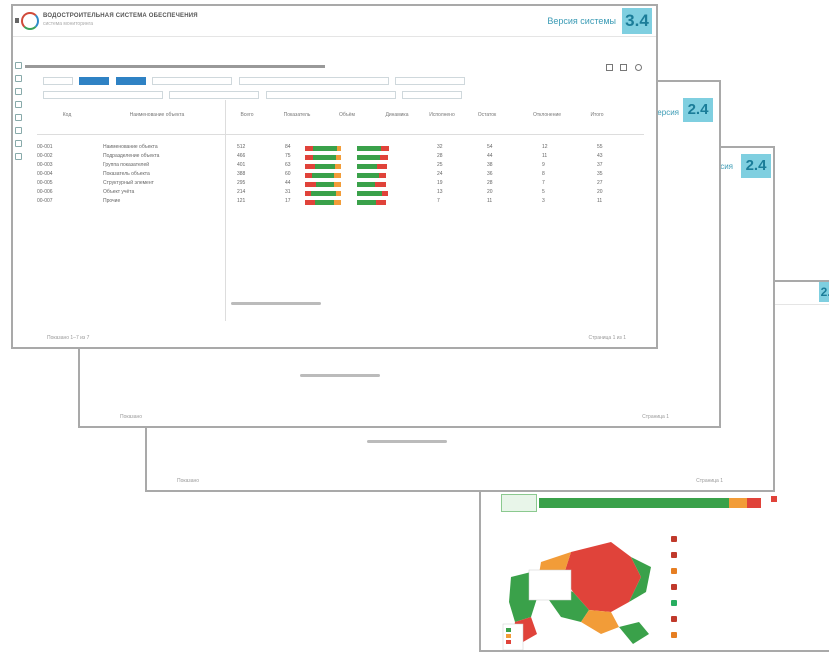  Describe the element at coordinates (607, 338) in the screenshot. I see `pagination: Страница 1 из 1` at that location.